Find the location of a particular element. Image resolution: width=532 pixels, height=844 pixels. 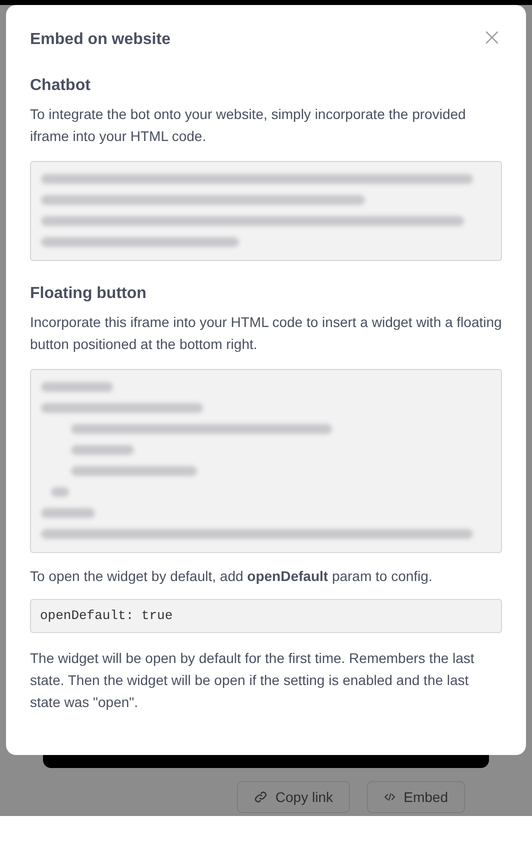

code-snippet: openDefault: true is located at coordinates (266, 616).